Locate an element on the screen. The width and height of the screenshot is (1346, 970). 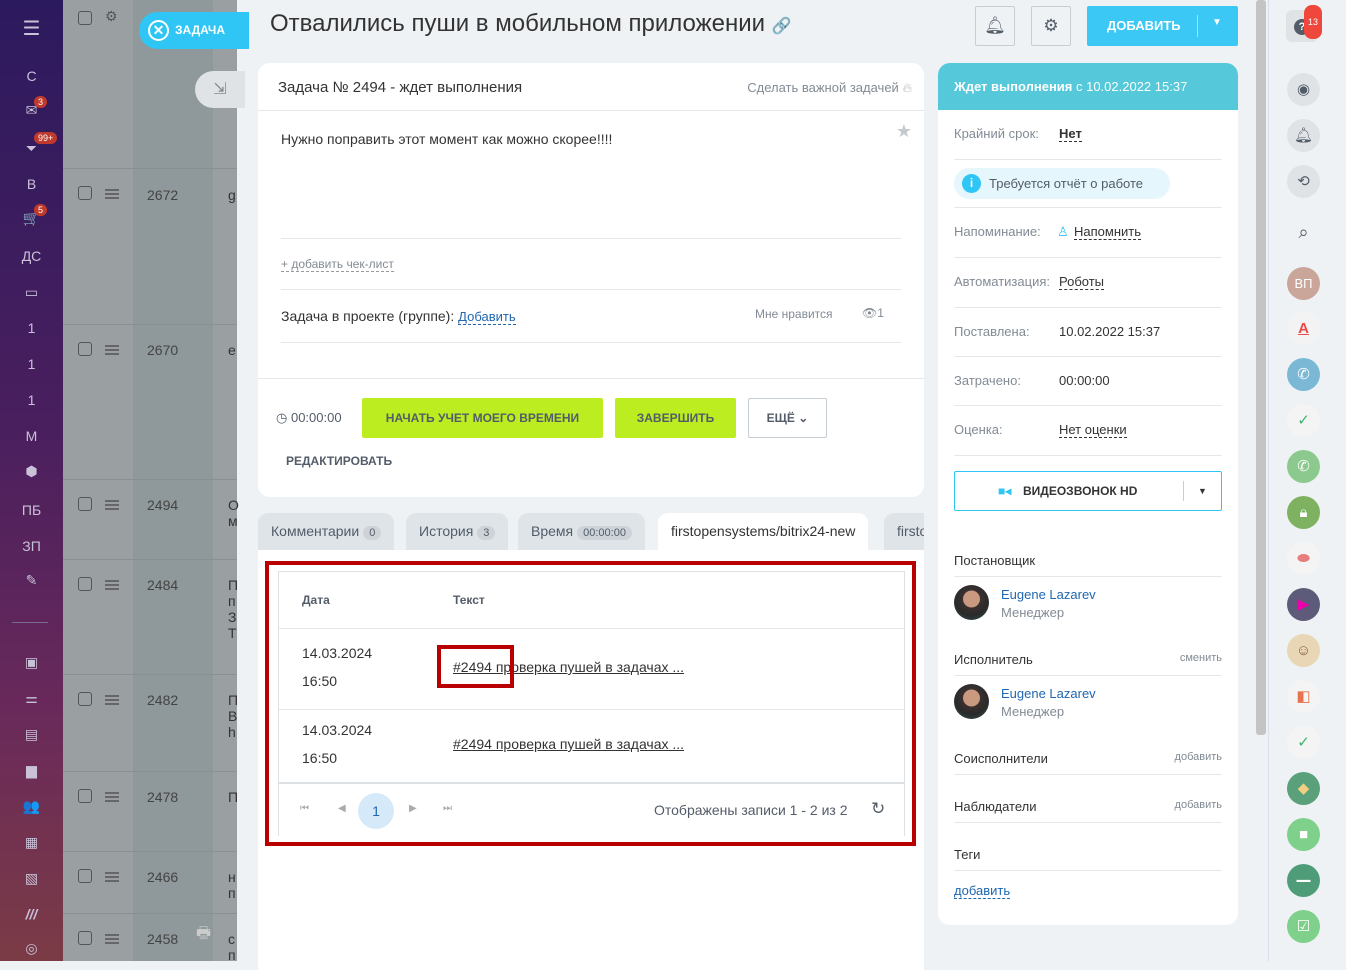
scrollbar is located at coordinates (1261, 367).